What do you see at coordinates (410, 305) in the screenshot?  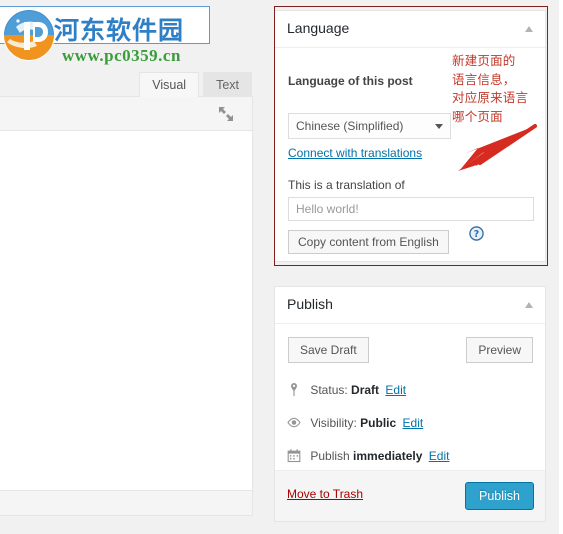 I see `publish-panel-header: Publish` at bounding box center [410, 305].